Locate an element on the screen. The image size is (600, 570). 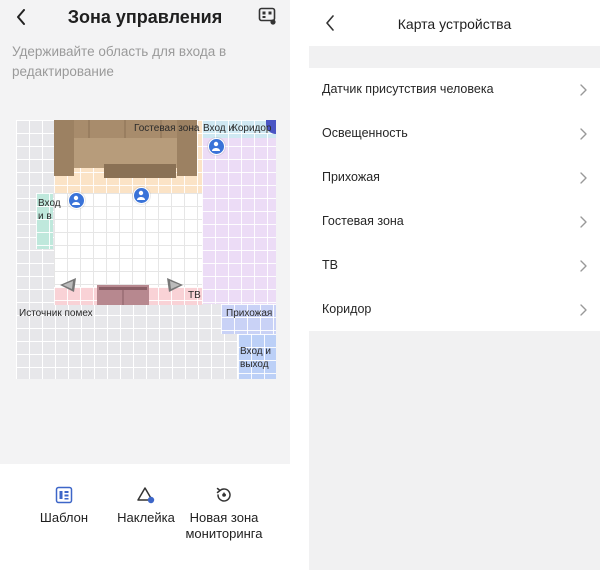
header: Карта устройства is located at coordinates (454, 23).